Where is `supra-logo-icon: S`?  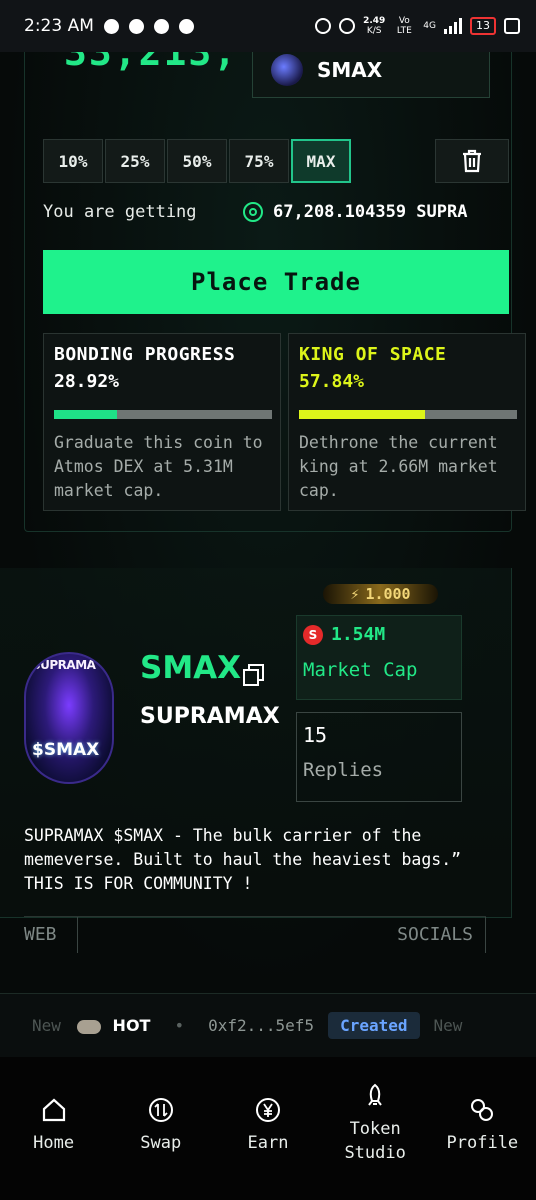
supra-logo-icon: S is located at coordinates (313, 634).